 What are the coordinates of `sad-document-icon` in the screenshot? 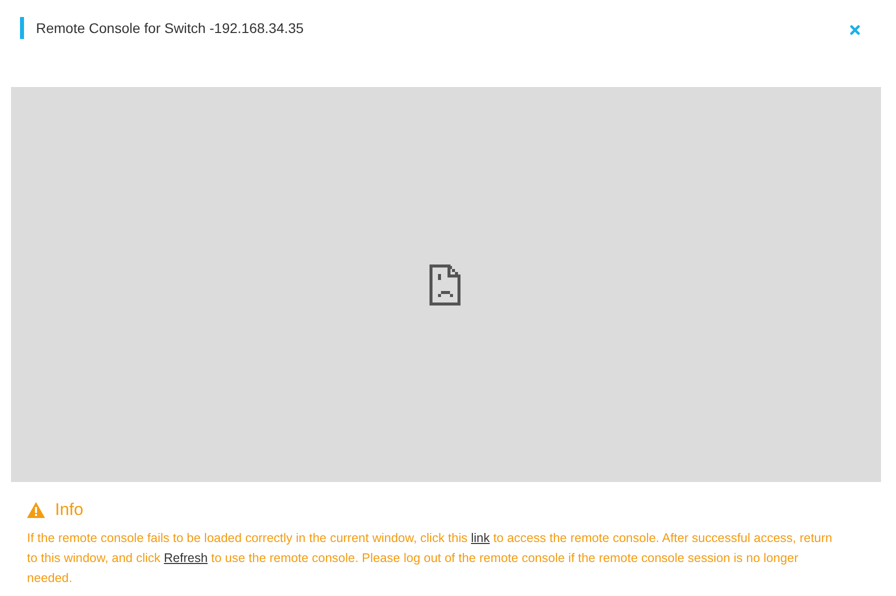 It's located at (446, 285).